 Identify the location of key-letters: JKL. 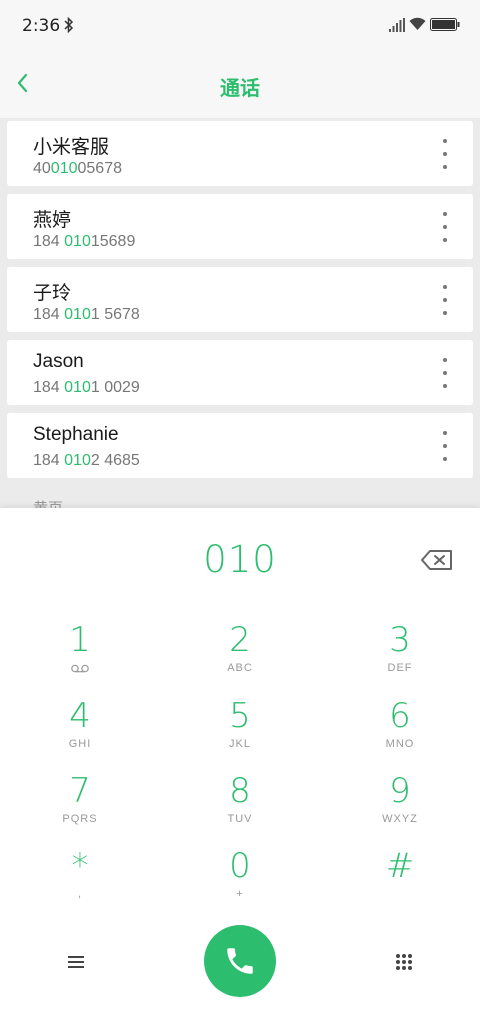
(240, 744).